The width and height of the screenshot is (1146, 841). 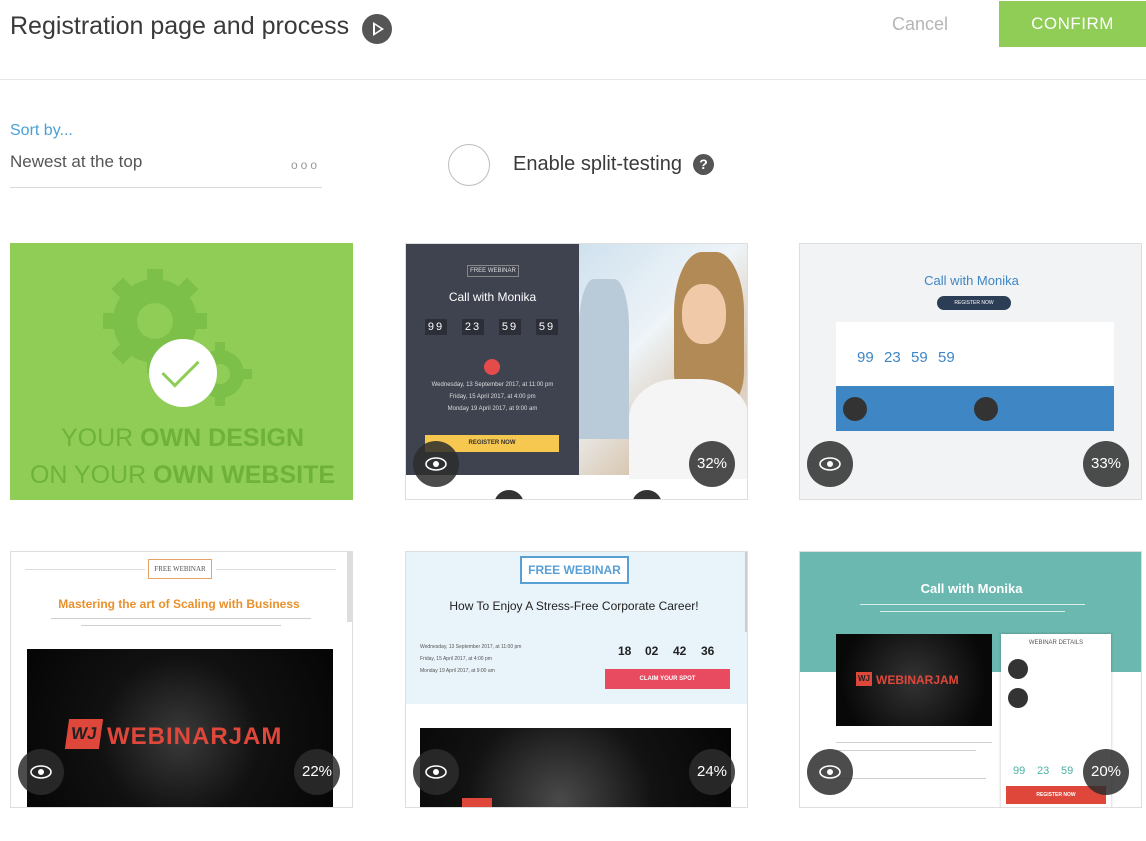 I want to click on split-percentage-badge: 33%, so click(x=1106, y=464).